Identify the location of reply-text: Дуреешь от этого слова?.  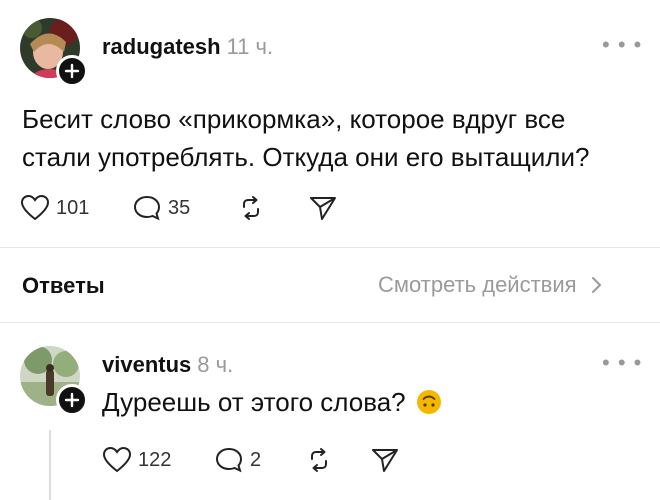
(272, 402).